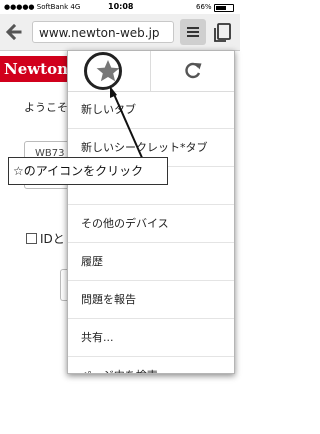  What do you see at coordinates (127, 123) in the screenshot?
I see `annotation-arrow` at bounding box center [127, 123].